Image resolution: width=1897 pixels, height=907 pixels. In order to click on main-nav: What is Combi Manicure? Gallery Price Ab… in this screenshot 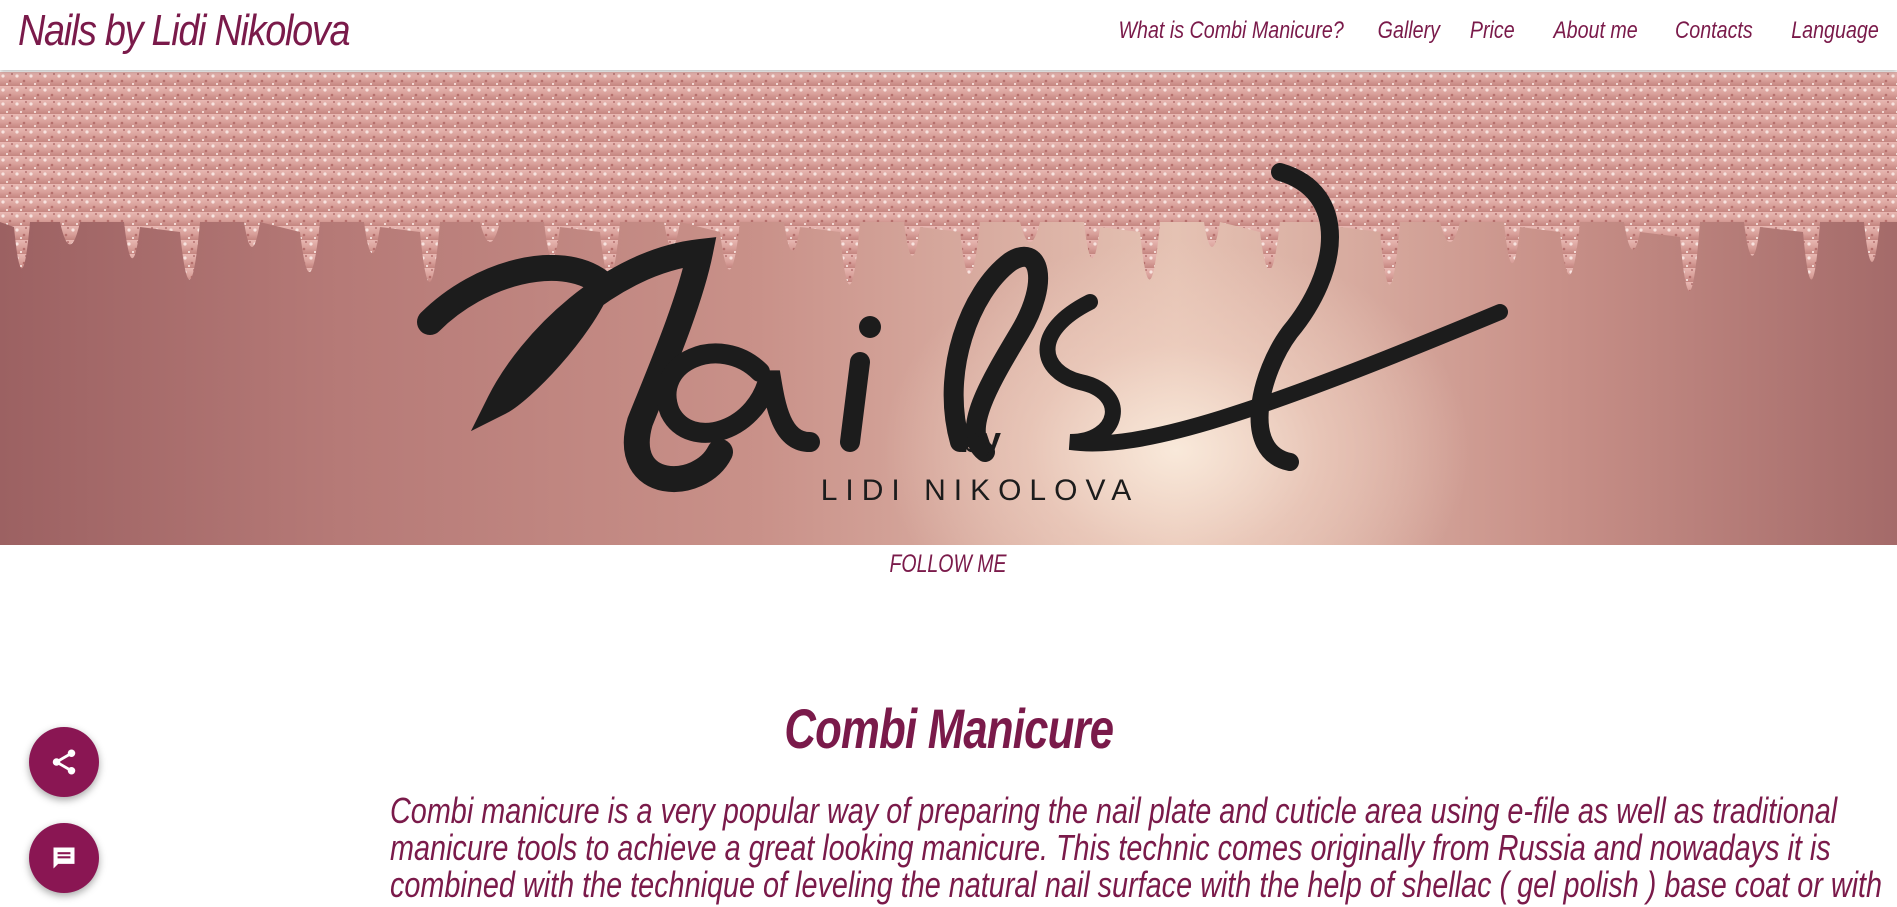, I will do `click(1475, 31)`.